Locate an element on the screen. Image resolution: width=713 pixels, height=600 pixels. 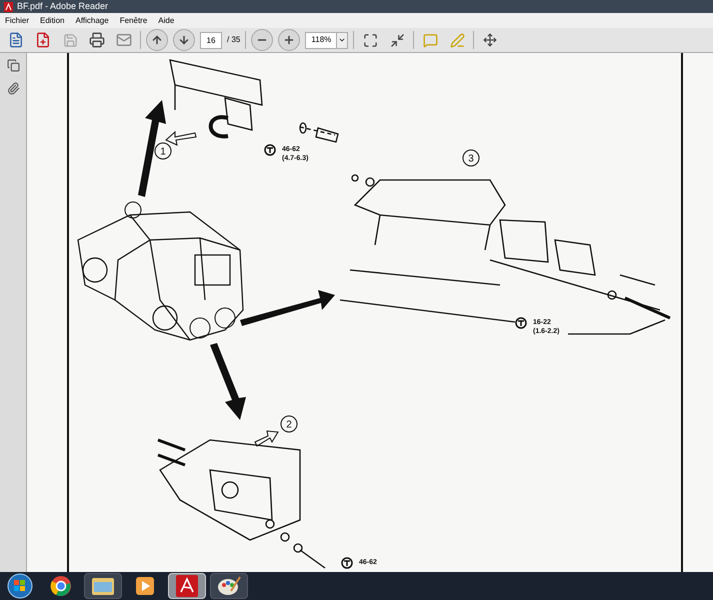
media-player-icon is located at coordinates (145, 586).